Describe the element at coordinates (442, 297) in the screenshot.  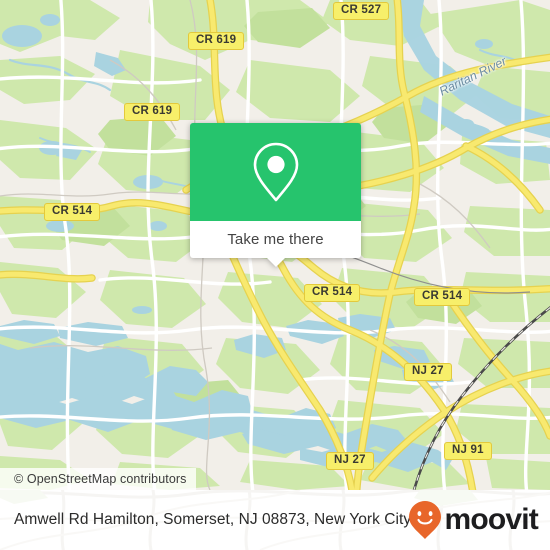
I see `shield-cr-514-east: CR 514` at that location.